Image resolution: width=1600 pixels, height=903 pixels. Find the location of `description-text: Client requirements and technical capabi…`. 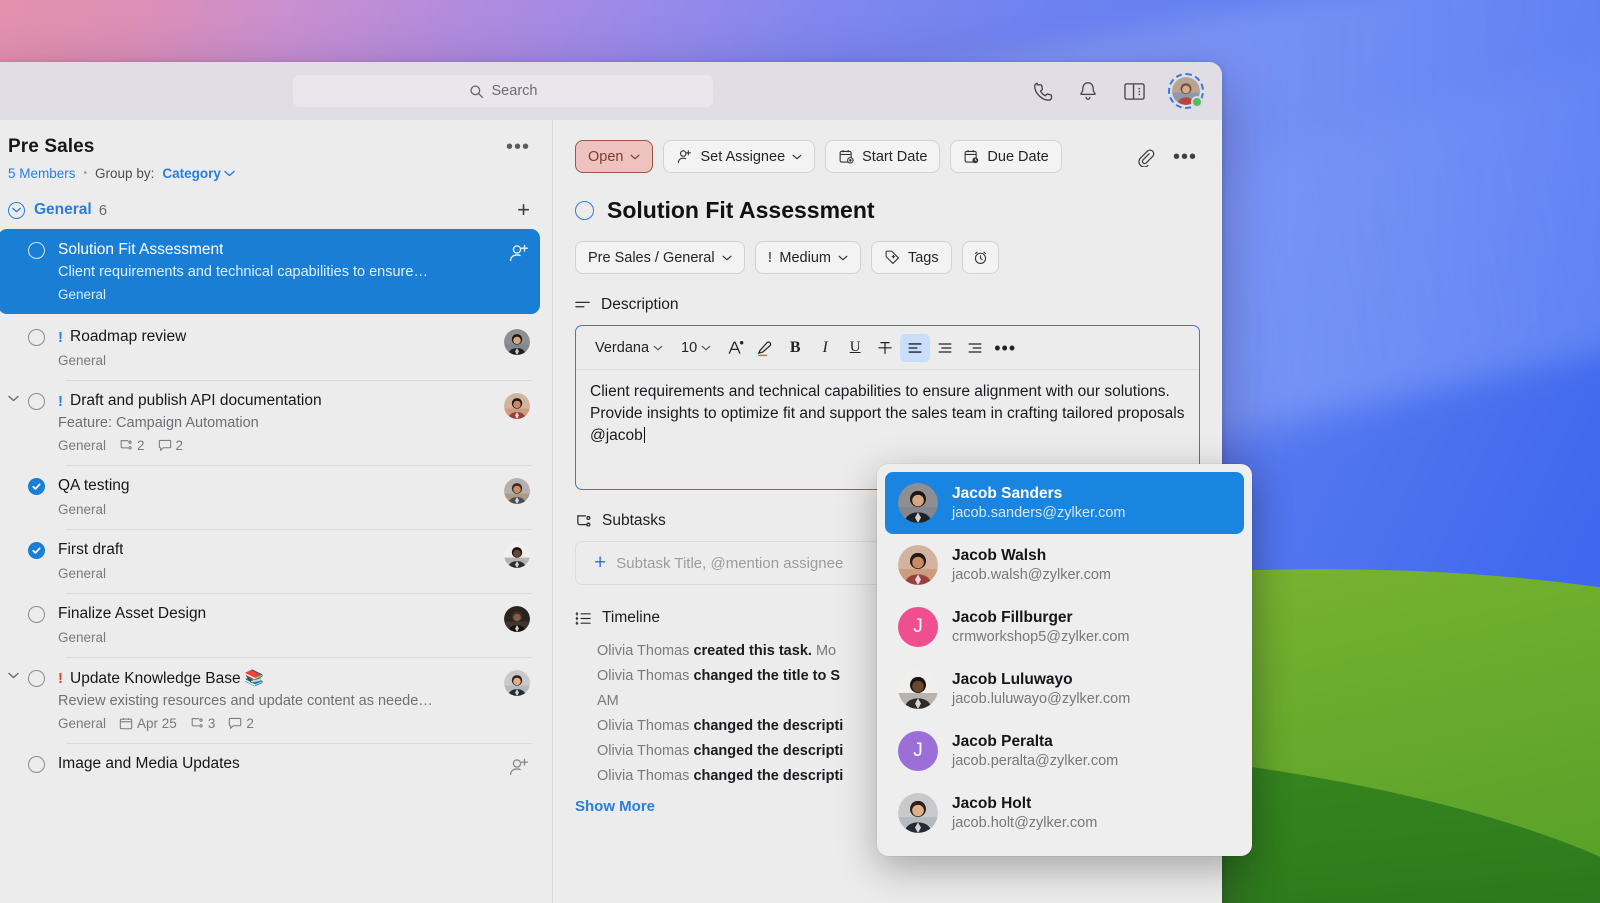

description-text: Client requirements and technical capabi… is located at coordinates (887, 413).